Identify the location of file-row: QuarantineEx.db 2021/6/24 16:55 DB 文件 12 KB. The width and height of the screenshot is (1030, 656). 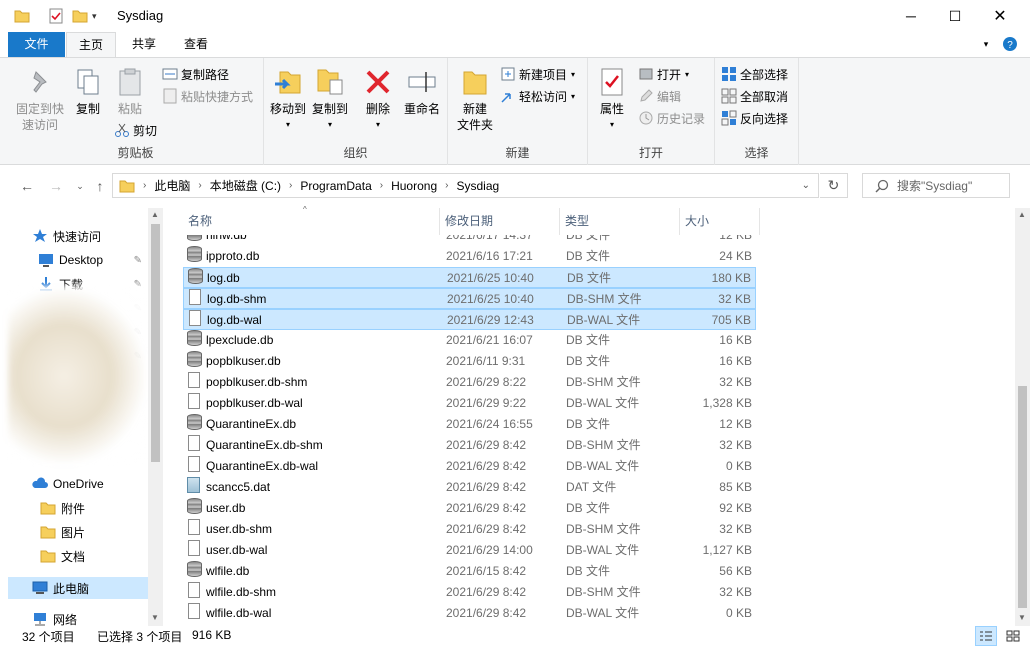
(469, 424).